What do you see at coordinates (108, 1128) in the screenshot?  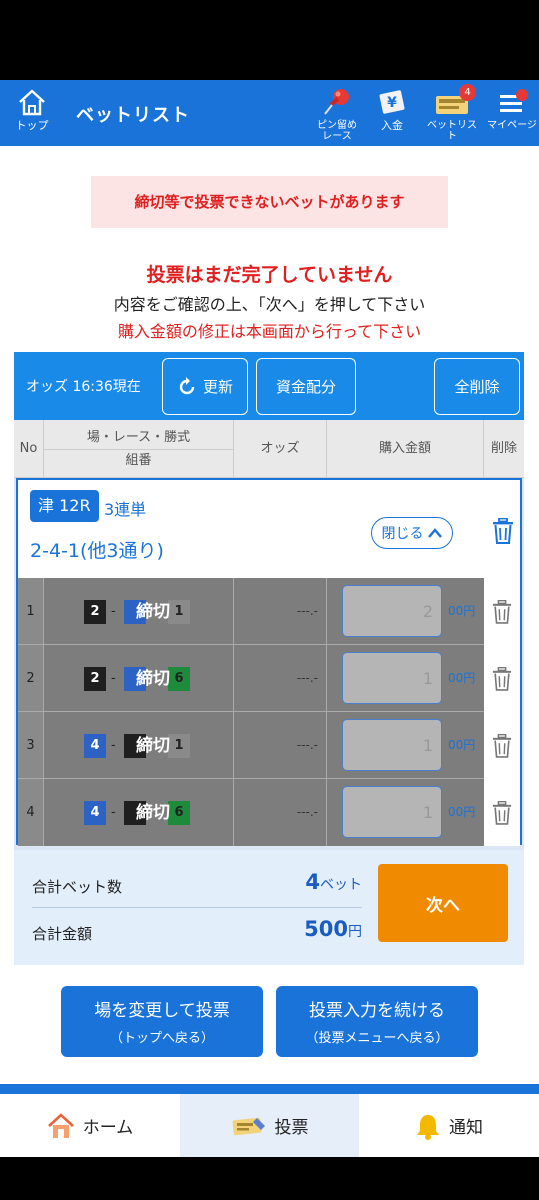 I see `nav-home-label: ホーム` at bounding box center [108, 1128].